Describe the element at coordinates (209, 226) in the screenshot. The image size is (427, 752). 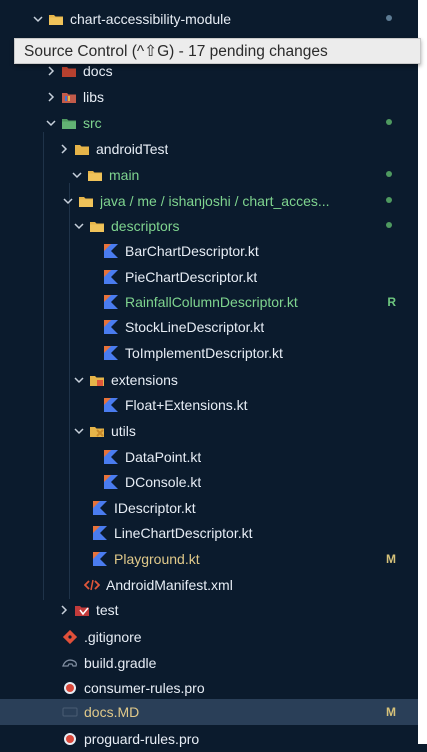
I see `tree-row-descriptors: descriptors` at that location.